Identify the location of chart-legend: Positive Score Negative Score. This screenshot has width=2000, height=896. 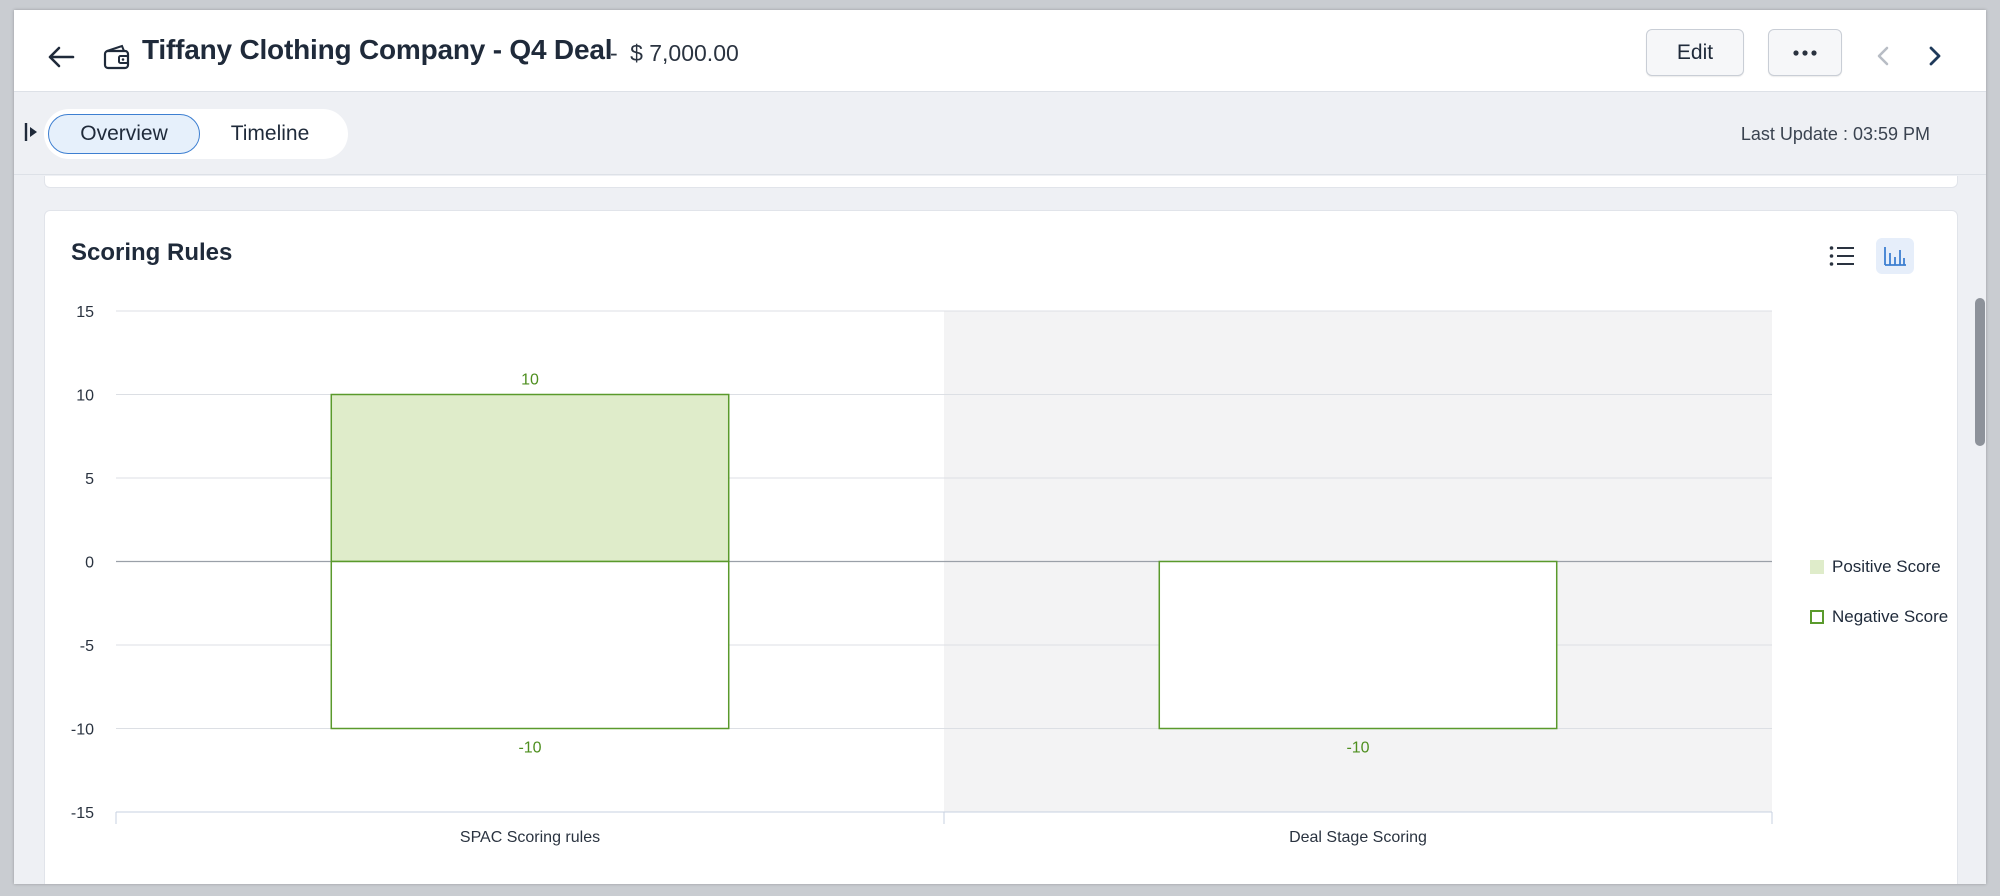
(1879, 605).